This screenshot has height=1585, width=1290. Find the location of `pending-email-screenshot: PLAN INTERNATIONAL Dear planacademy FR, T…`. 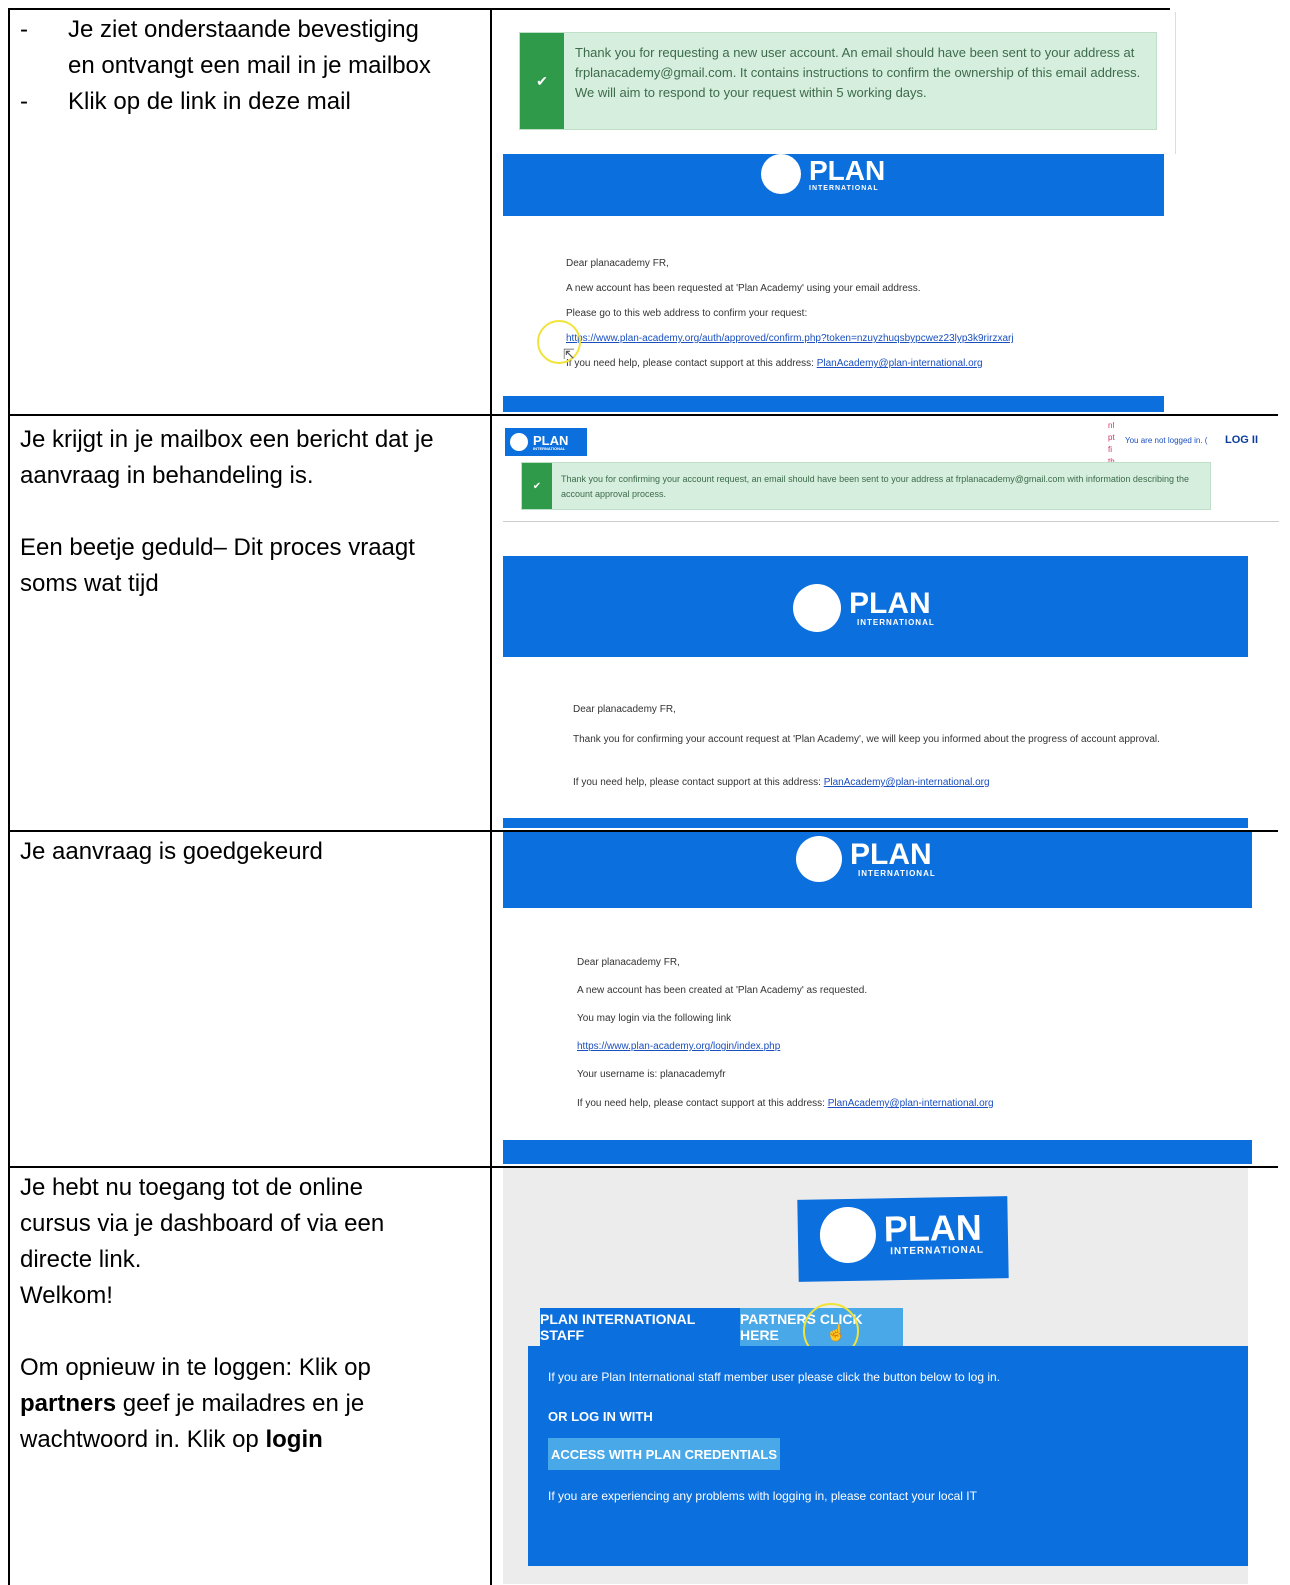

pending-email-screenshot: PLAN INTERNATIONAL Dear planacademy FR, T… is located at coordinates (875, 692).